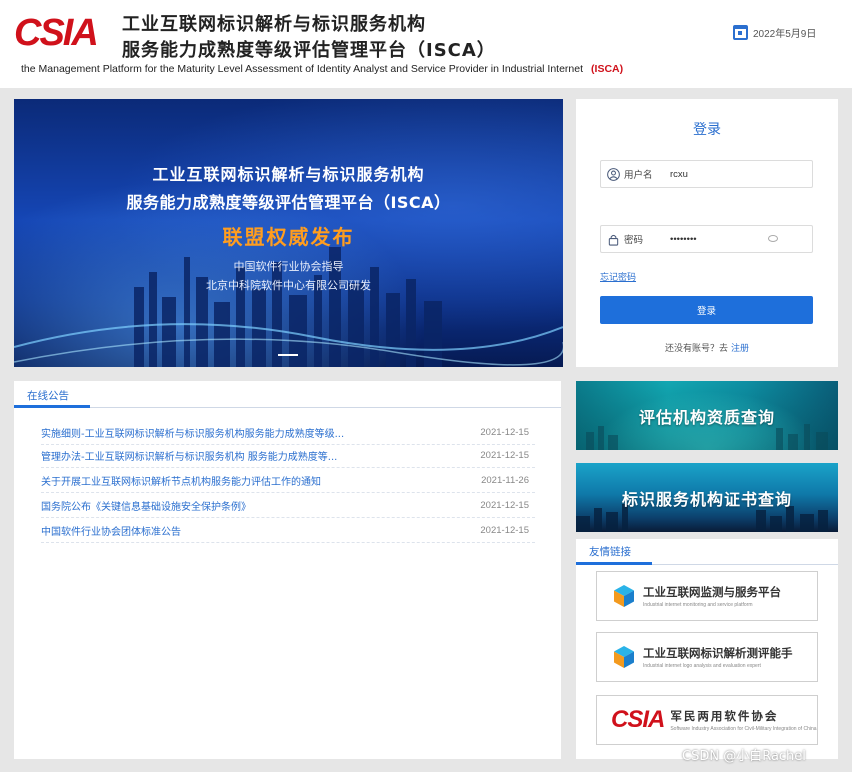 The width and height of the screenshot is (852, 772). I want to click on register-link: 注册, so click(740, 349).